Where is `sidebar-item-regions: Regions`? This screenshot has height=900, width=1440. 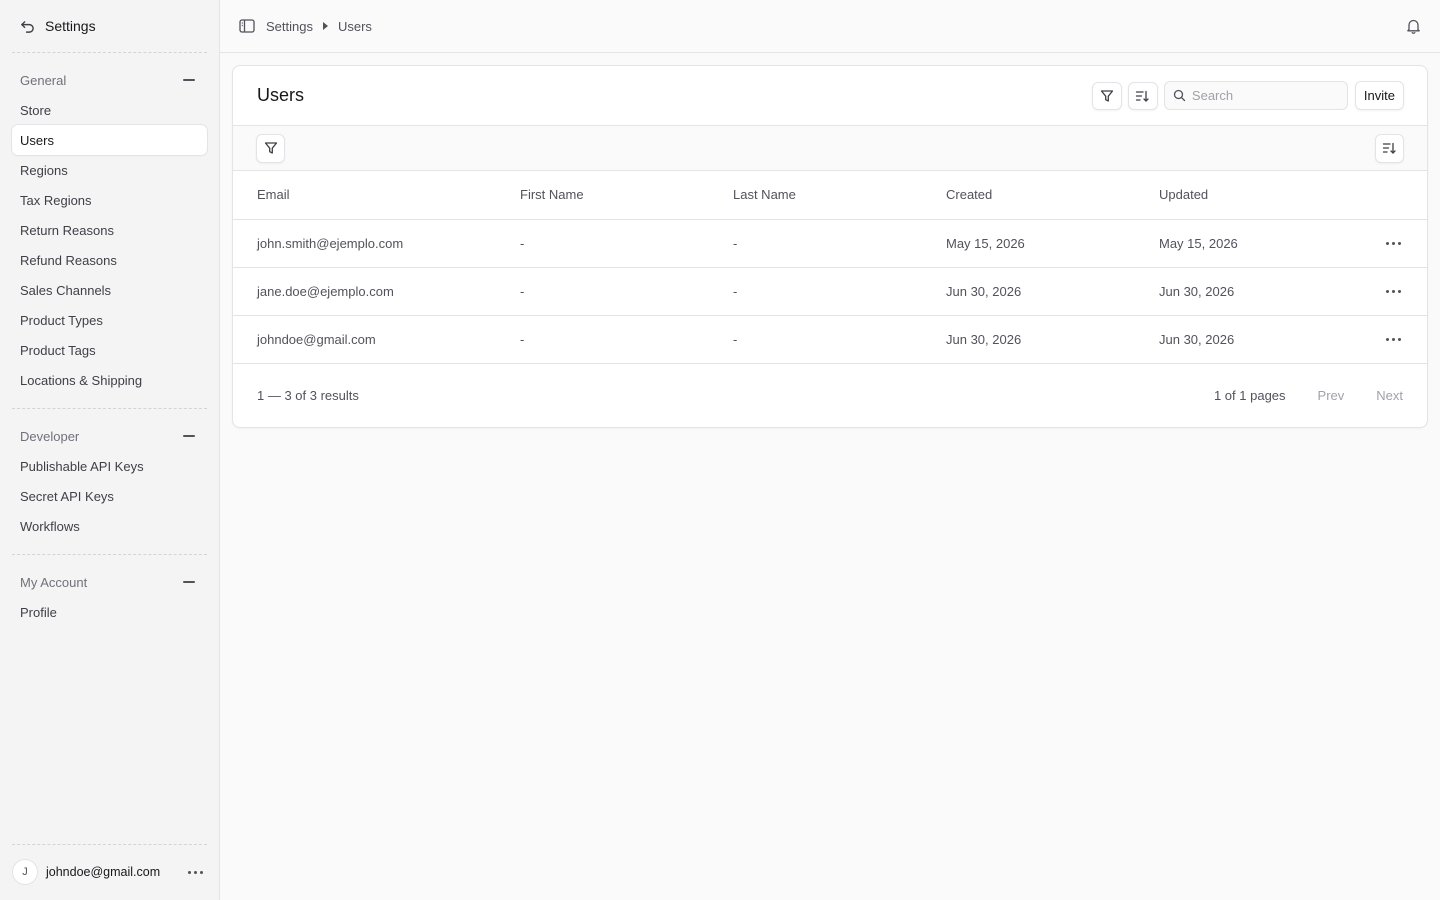 sidebar-item-regions: Regions is located at coordinates (109, 170).